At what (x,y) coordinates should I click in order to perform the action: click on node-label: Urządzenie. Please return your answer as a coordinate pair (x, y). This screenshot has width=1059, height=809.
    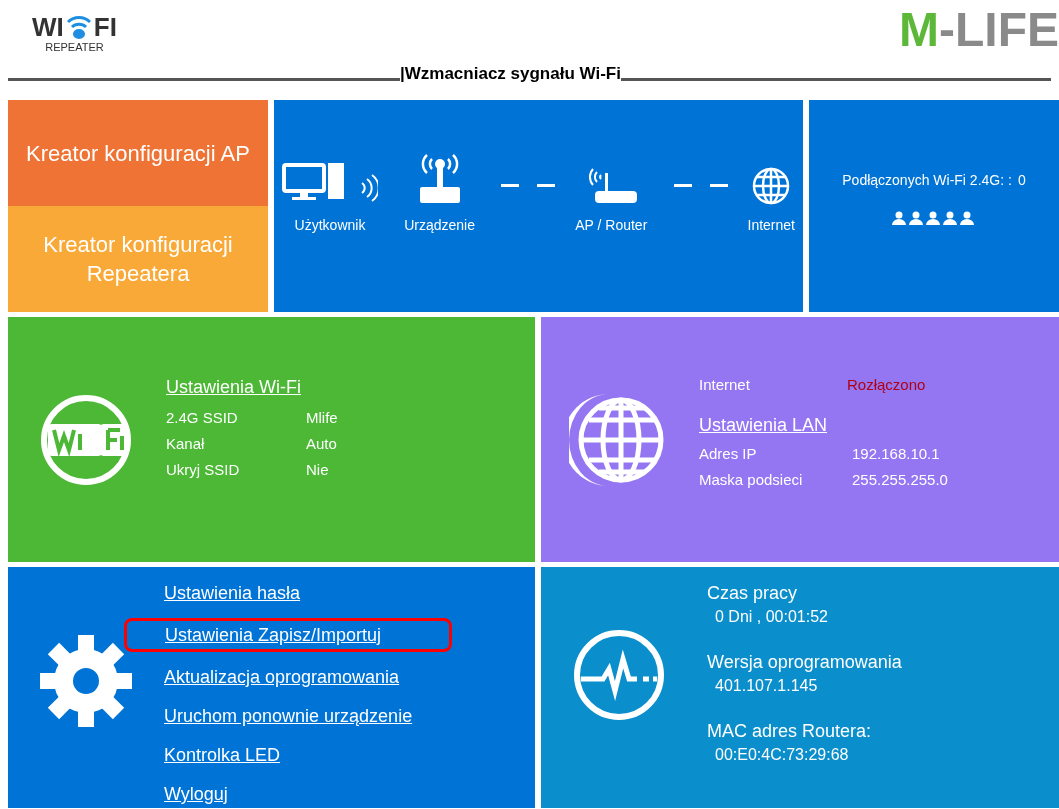
    Looking at the image, I should click on (439, 225).